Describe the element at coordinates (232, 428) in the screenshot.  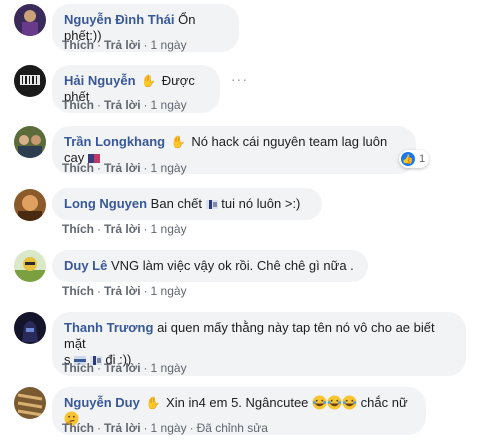
I see `edited-label: Đã chỉnh sửa` at that location.